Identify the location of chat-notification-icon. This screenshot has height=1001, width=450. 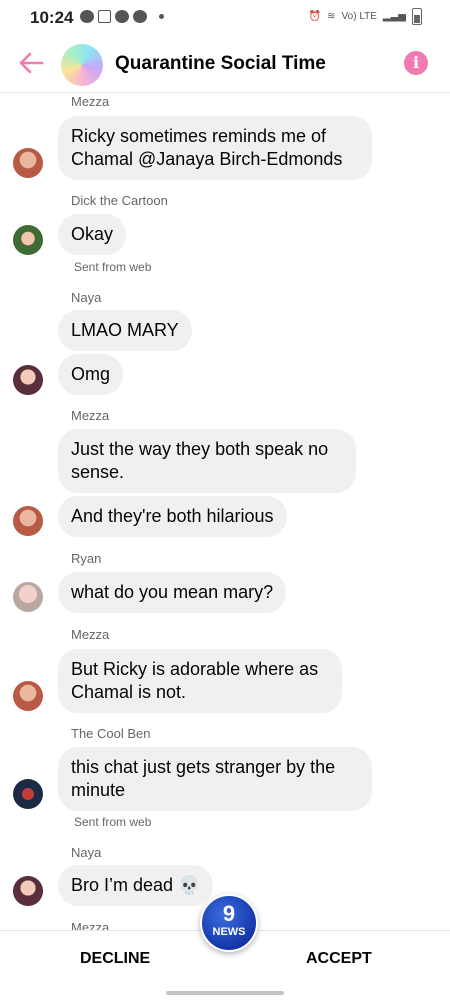
(140, 16).